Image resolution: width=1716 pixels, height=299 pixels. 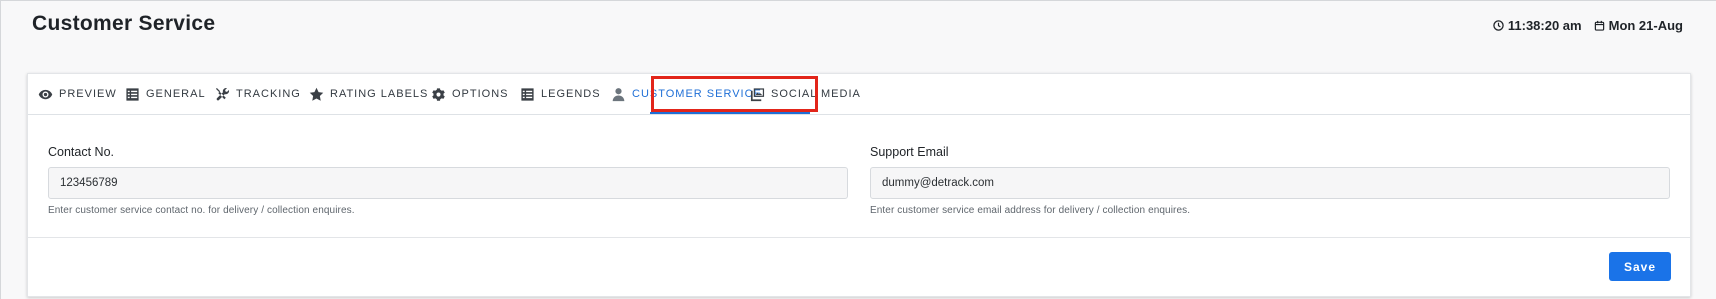 What do you see at coordinates (1270, 183) in the screenshot?
I see `support-email-input` at bounding box center [1270, 183].